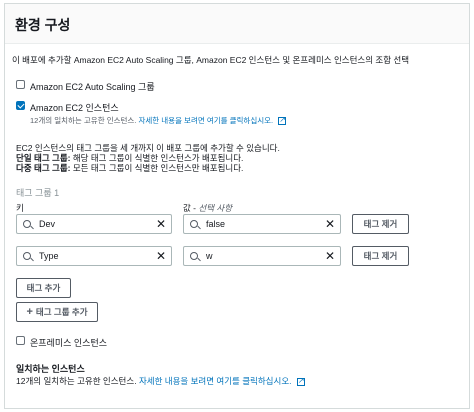 Image resolution: width=474 pixels, height=412 pixels. Describe the element at coordinates (209, 256) in the screenshot. I see `tag-value-value: w` at that location.